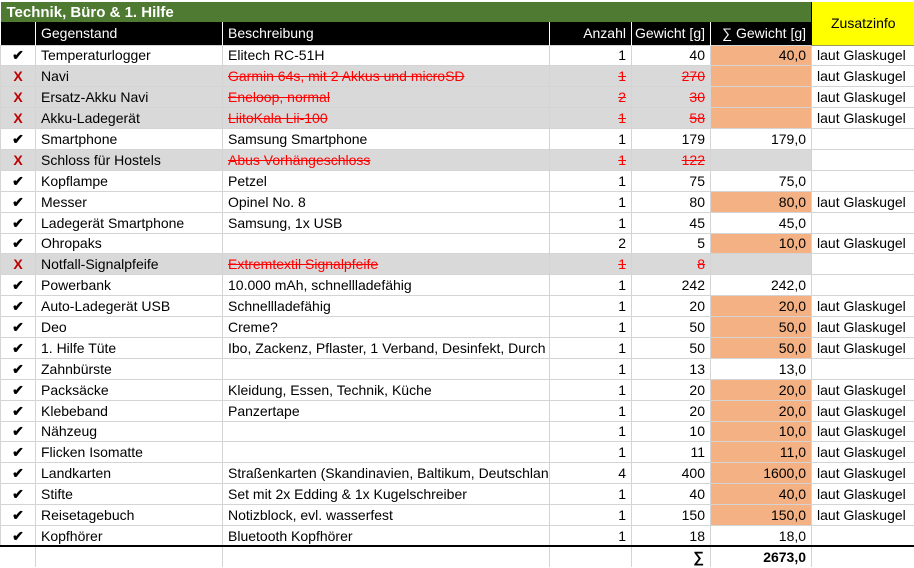 This screenshot has width=914, height=568. Describe the element at coordinates (129, 97) in the screenshot. I see `item-cell: Ersatz-Akku Navi` at that location.